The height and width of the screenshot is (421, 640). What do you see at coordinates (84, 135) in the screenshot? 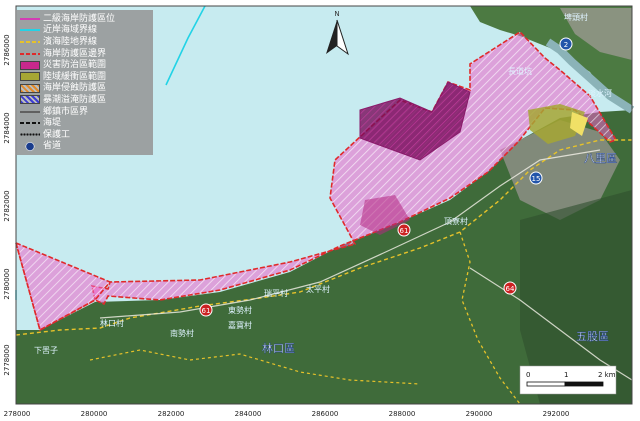
I see `legend-item: 保護工` at bounding box center [84, 135].